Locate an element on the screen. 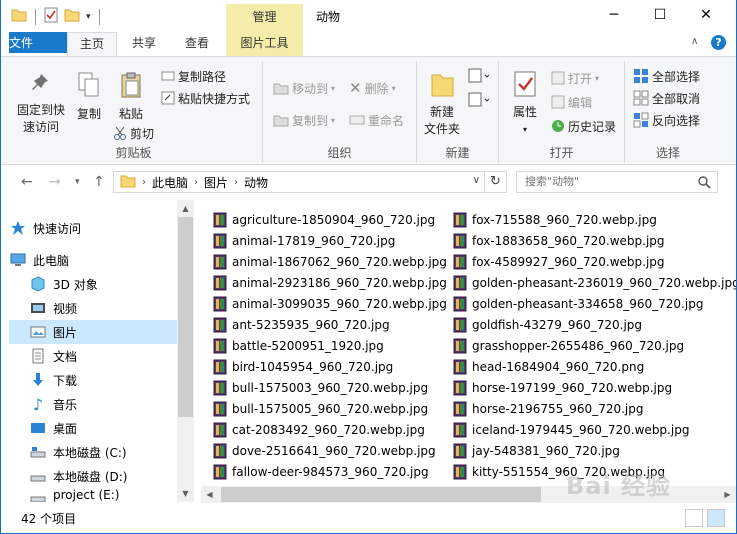  nav-desktop: 桌面 is located at coordinates (93, 428).